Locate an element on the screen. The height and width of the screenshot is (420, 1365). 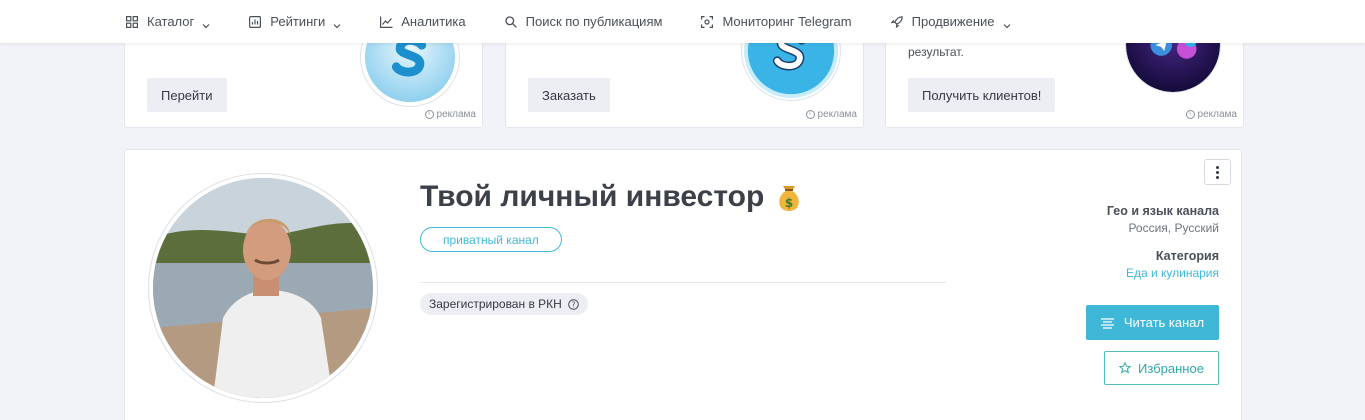
category-link: Еда и кулинария is located at coordinates (1172, 273).